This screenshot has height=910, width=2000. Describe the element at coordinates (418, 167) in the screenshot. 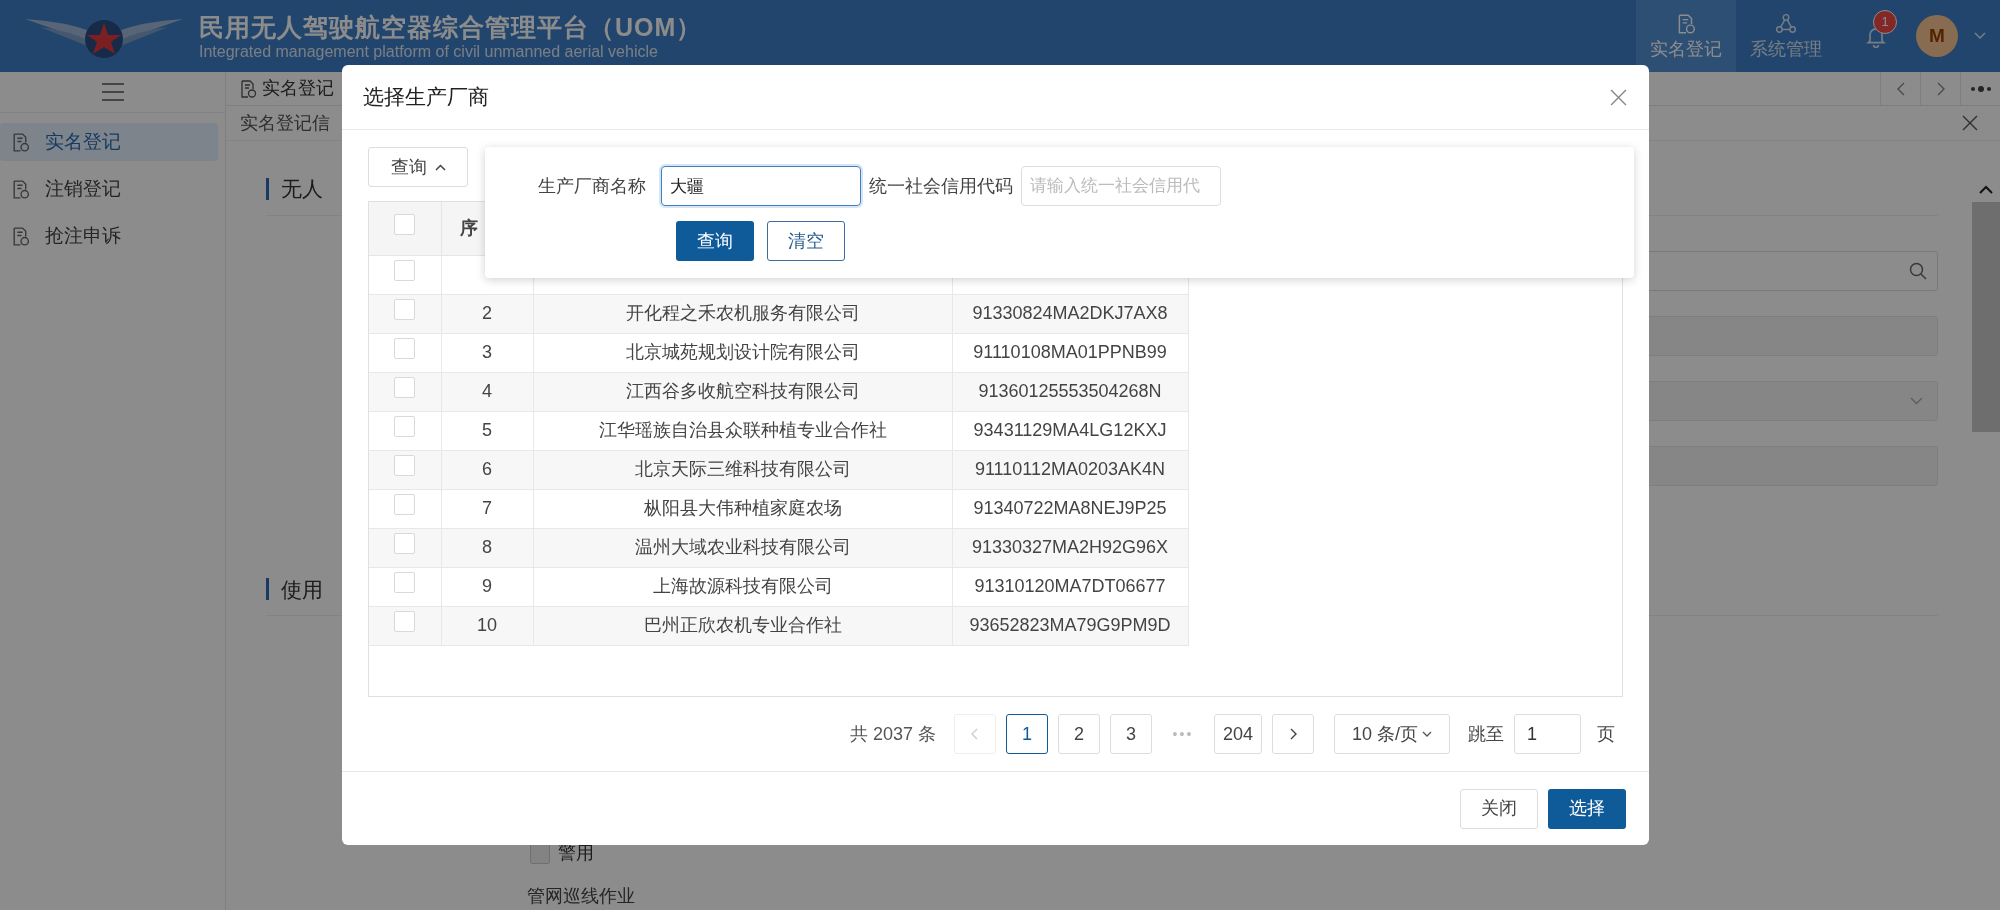

I see `query-toggle-button: 查询` at that location.